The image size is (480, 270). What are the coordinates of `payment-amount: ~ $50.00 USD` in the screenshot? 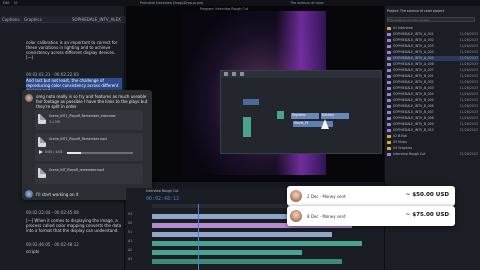 It's located at (427, 195).